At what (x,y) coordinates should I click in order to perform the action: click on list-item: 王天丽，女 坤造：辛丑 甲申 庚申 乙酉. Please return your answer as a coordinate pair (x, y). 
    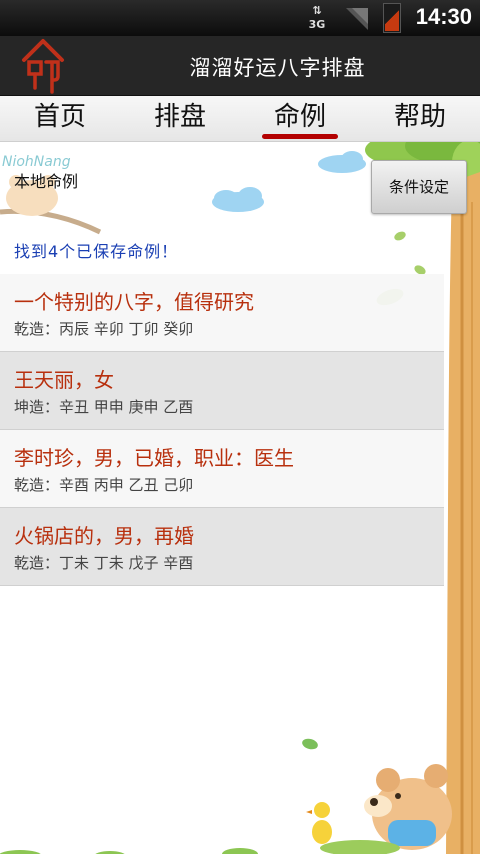
    Looking at the image, I should click on (222, 391).